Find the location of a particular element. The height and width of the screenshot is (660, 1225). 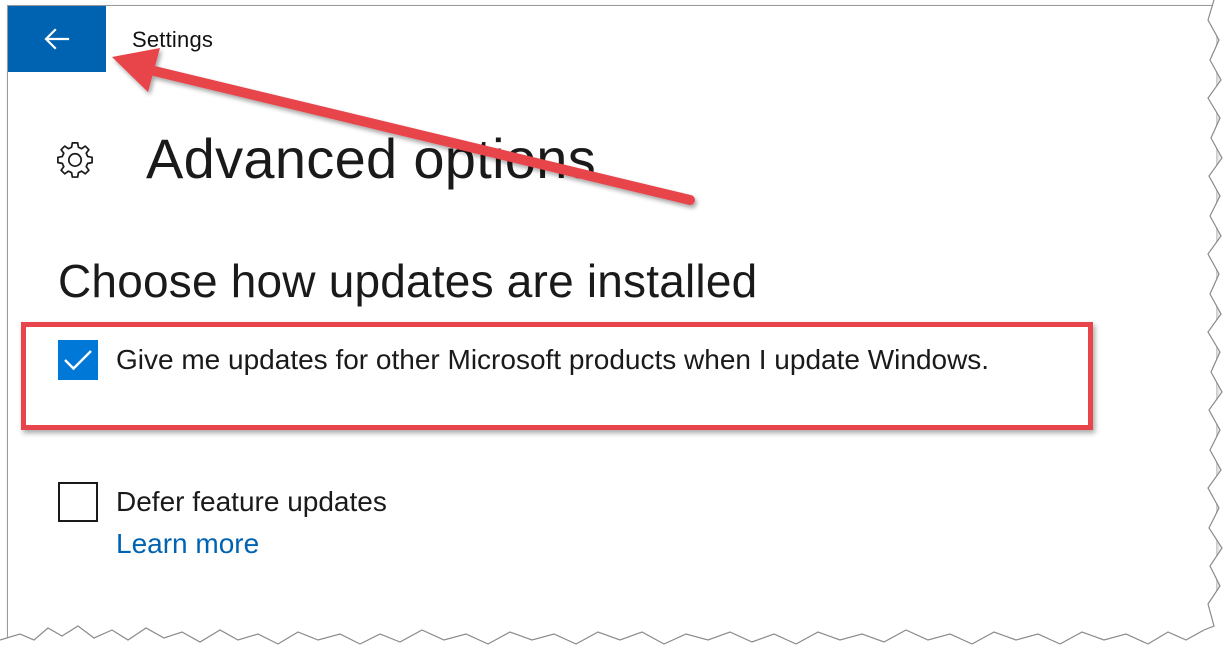

defer-features-checkbox is located at coordinates (78, 502).